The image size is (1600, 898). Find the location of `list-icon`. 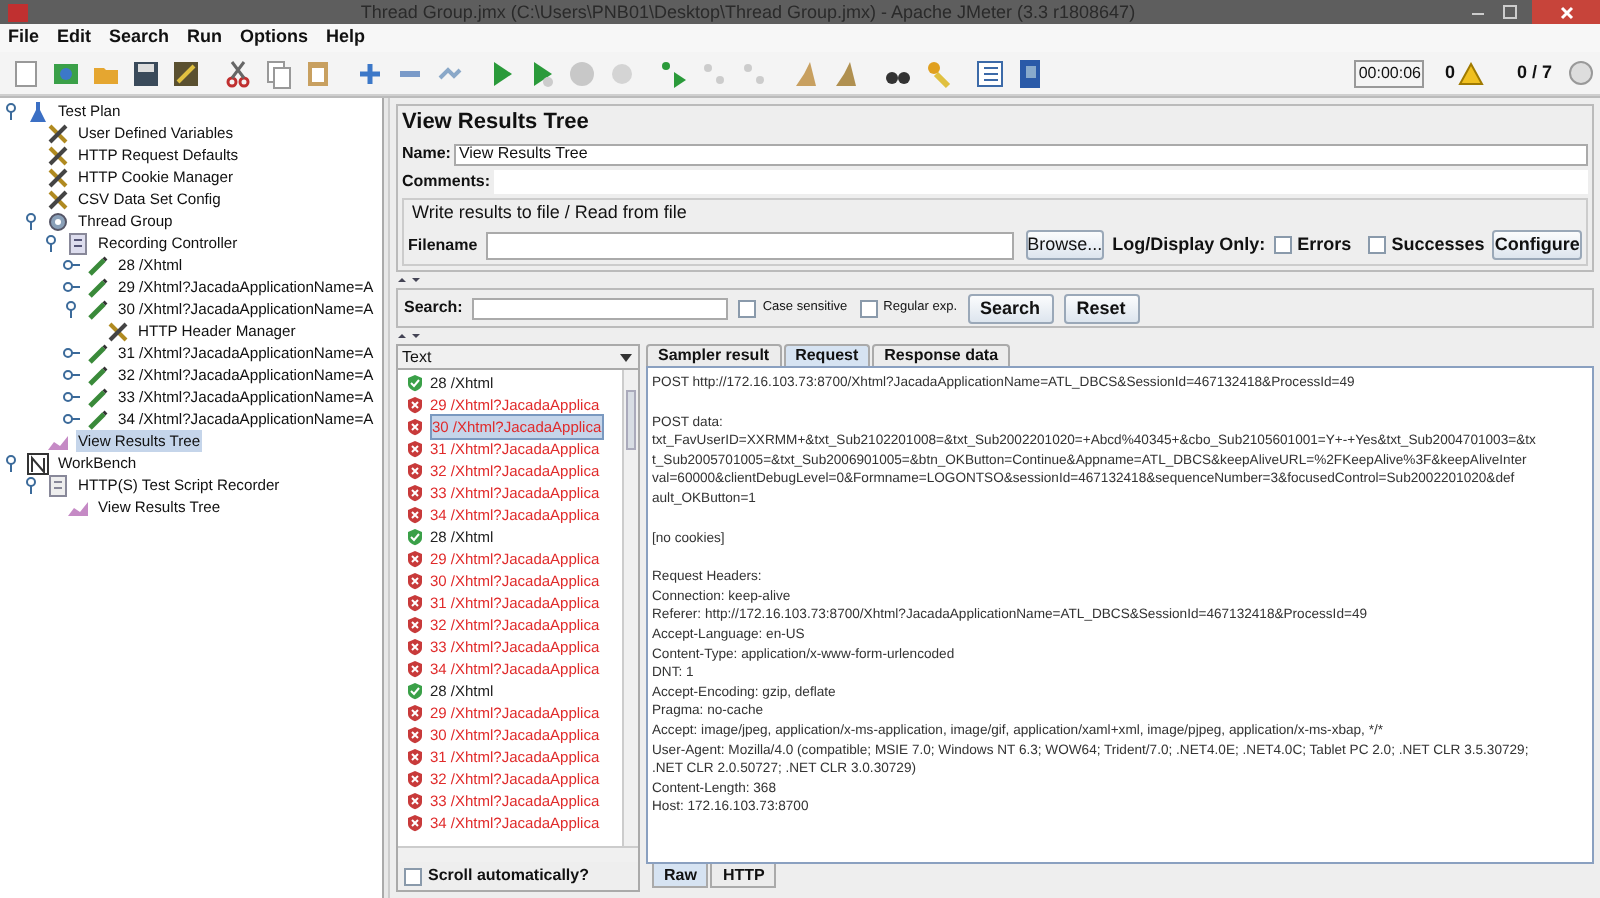

list-icon is located at coordinates (990, 73).